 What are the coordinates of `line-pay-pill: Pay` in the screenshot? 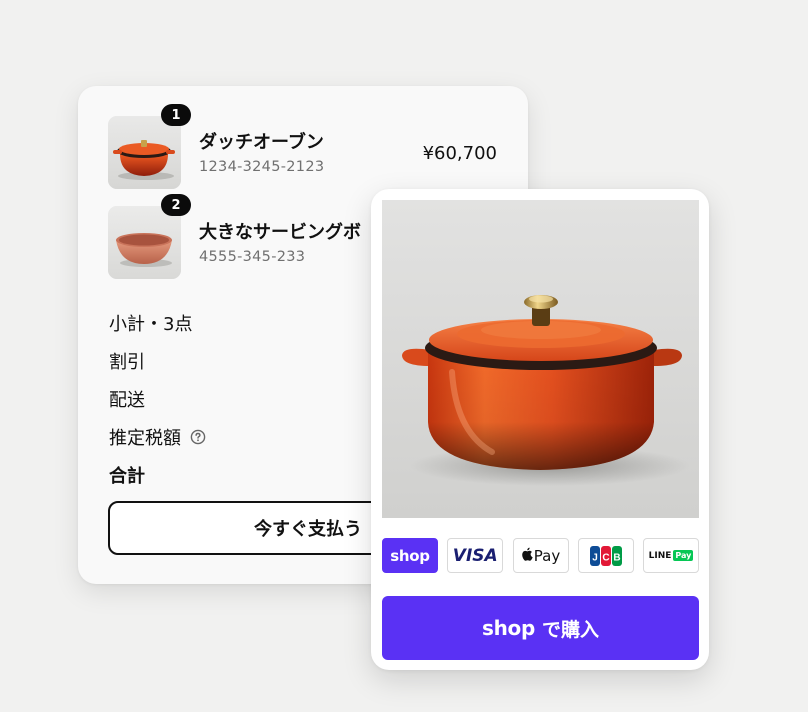 It's located at (683, 555).